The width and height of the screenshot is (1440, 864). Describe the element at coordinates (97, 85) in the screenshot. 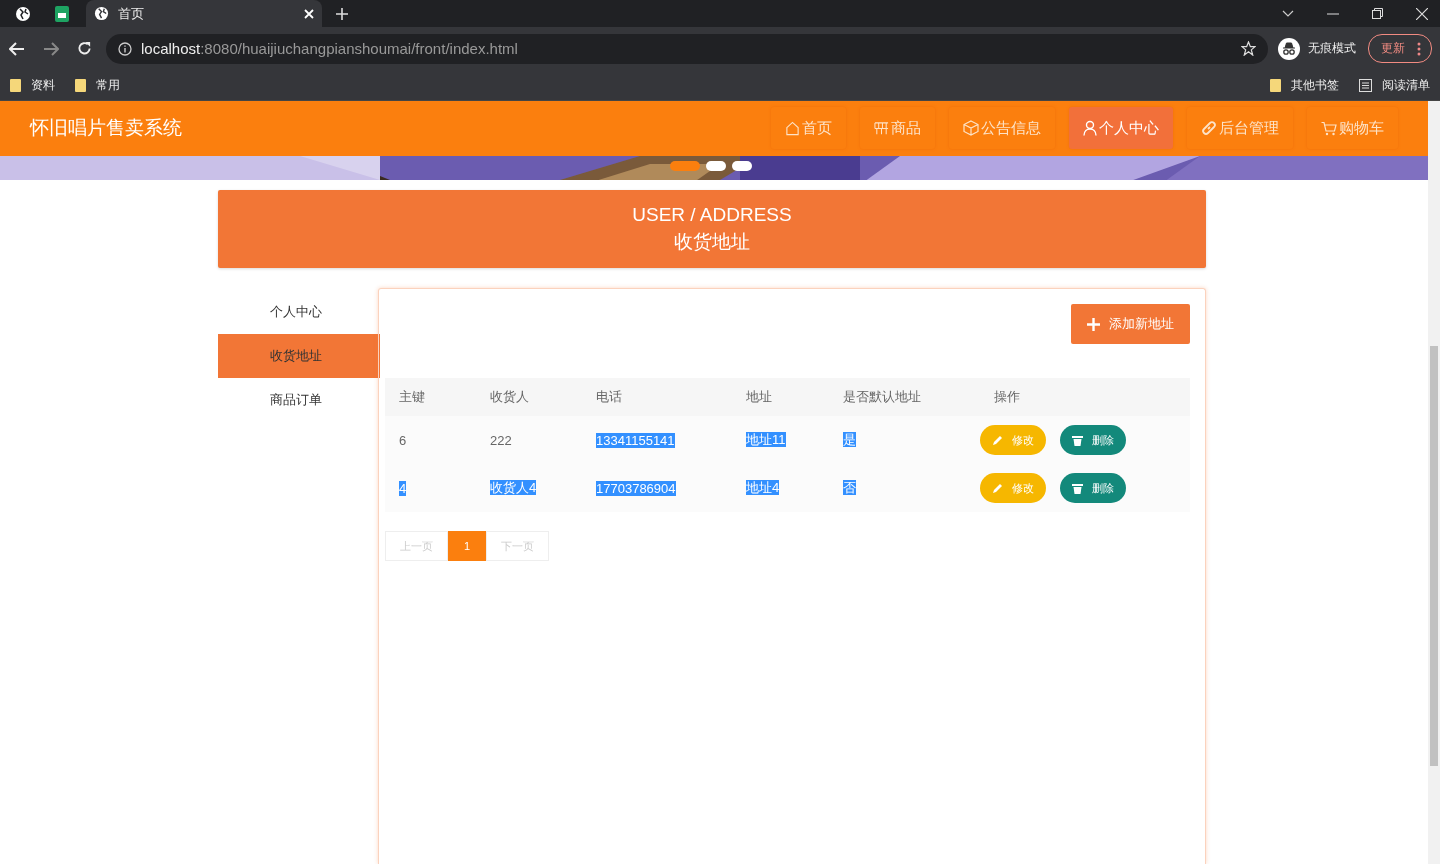

I see `bookmark: 常用` at that location.